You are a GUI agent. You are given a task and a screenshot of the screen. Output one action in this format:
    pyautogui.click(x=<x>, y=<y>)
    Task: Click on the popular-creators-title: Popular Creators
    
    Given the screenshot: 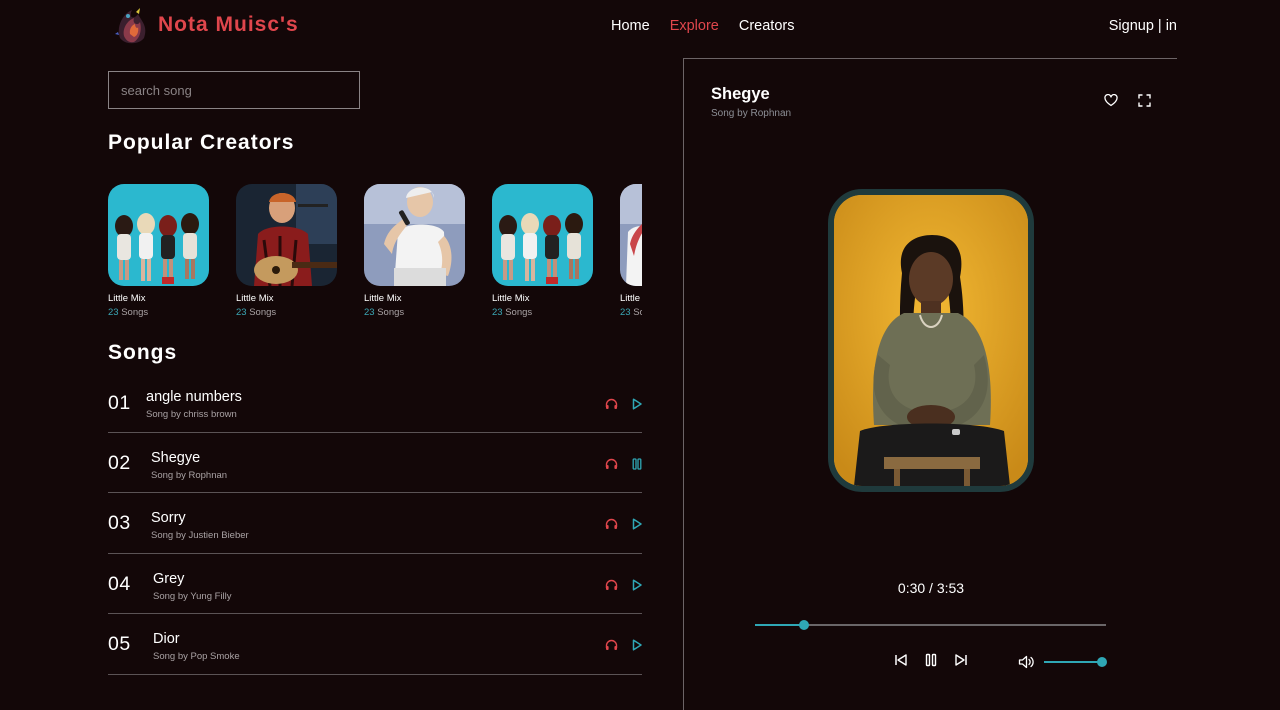 What is the action you would take?
    pyautogui.click(x=201, y=142)
    